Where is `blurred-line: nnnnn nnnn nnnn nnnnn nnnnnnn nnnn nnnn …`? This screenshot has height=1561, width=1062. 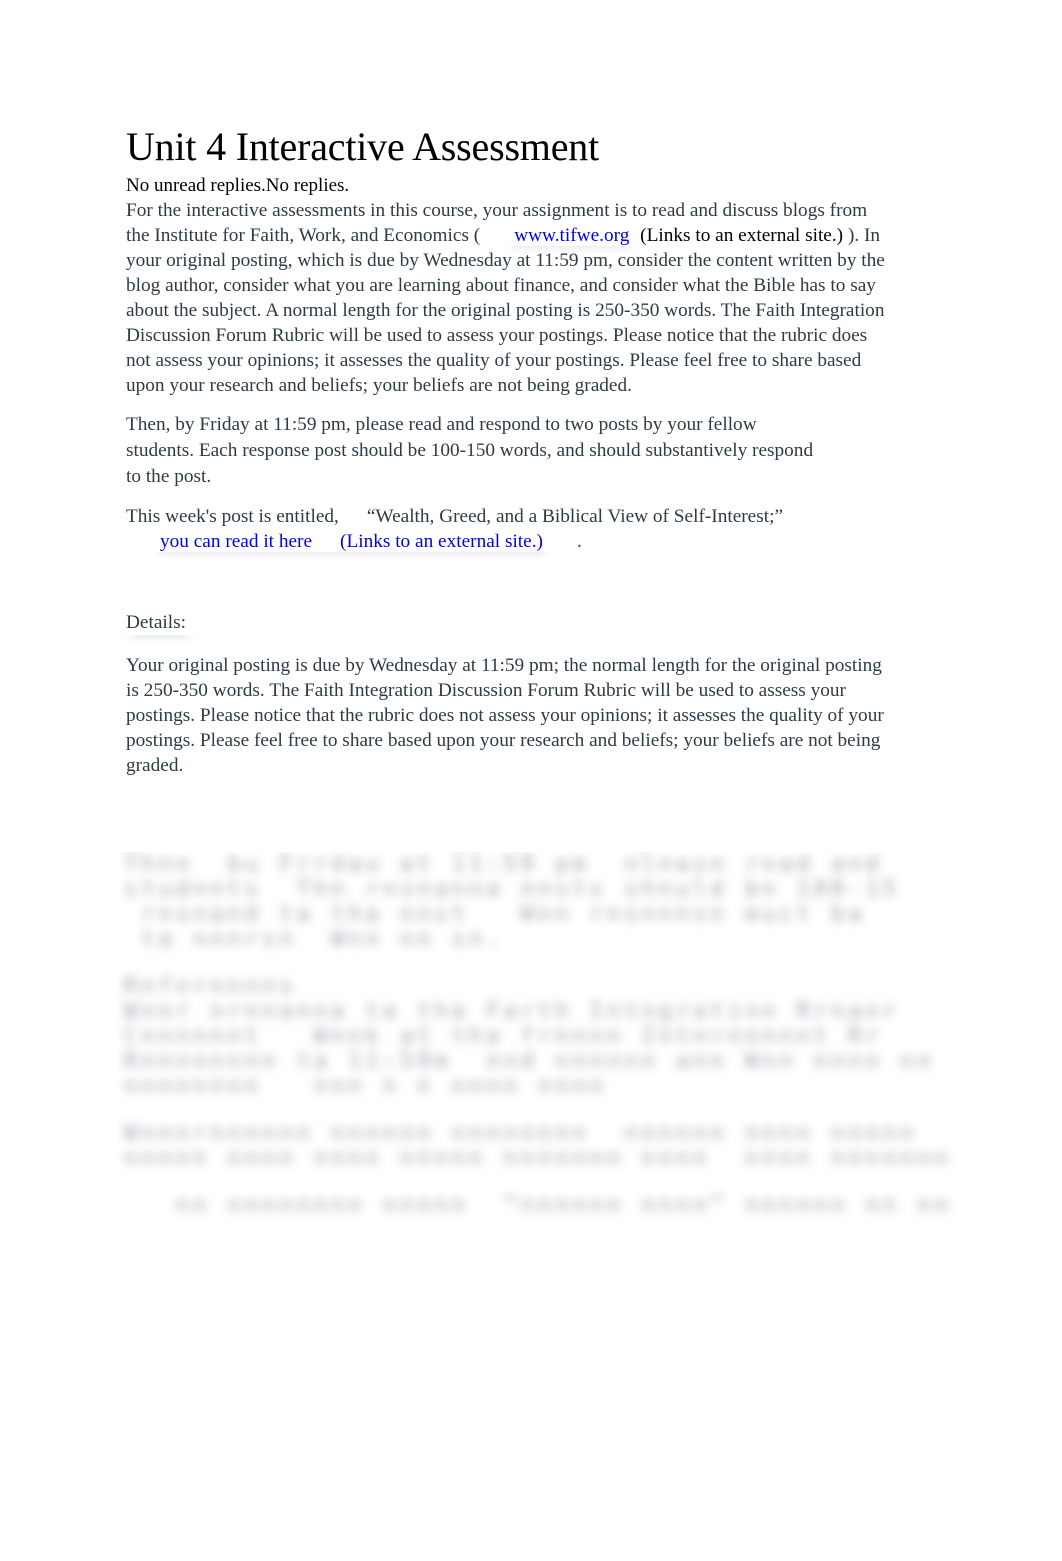
blurred-line: nnnnn nnnn nnnn nnnnn nnnnnnn nnnn nnnn … is located at coordinates (538, 1158).